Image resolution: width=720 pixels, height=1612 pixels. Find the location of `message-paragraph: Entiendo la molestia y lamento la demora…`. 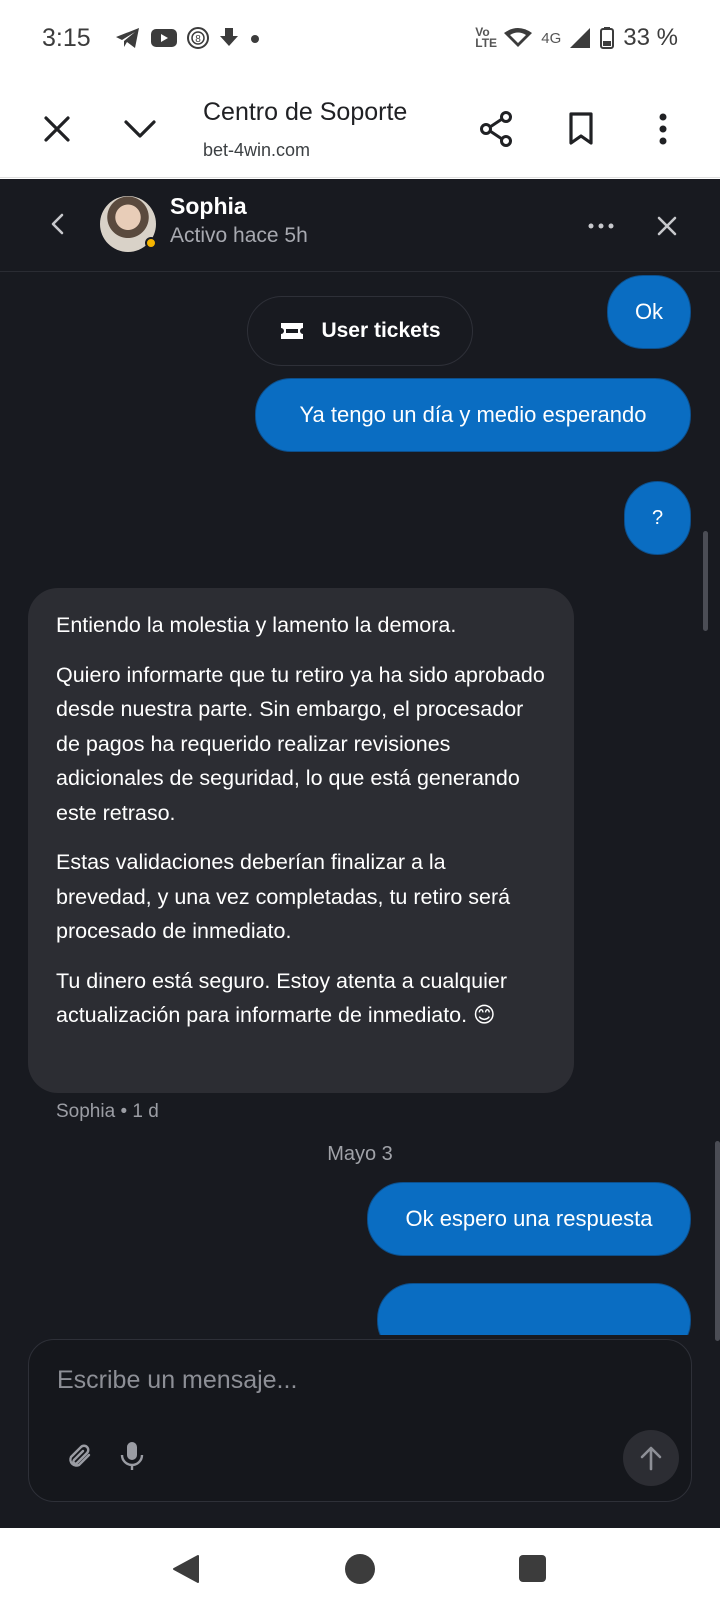

message-paragraph: Entiendo la molestia y lamento la demora… is located at coordinates (256, 625).